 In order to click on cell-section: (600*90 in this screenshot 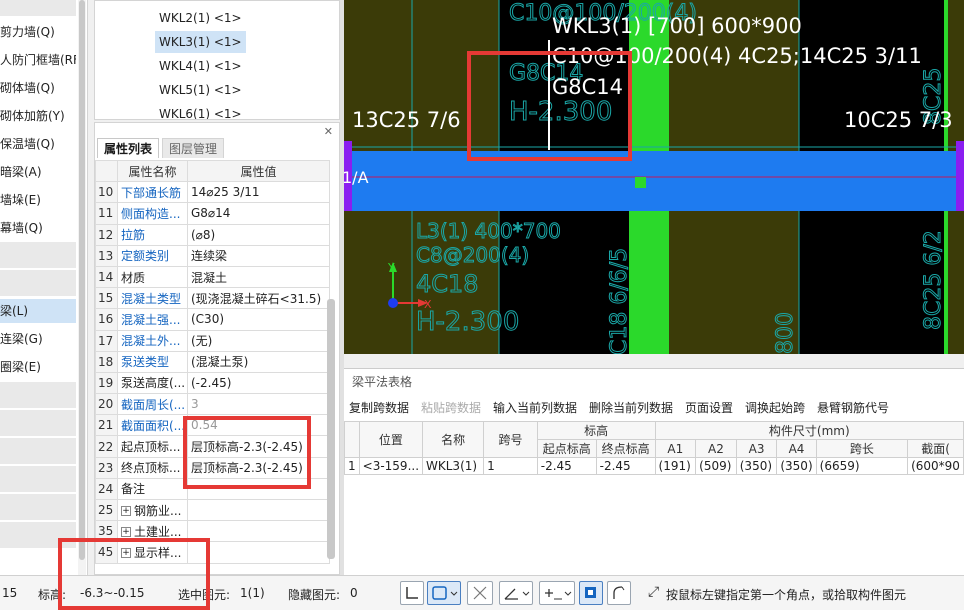, I will do `click(935, 466)`.